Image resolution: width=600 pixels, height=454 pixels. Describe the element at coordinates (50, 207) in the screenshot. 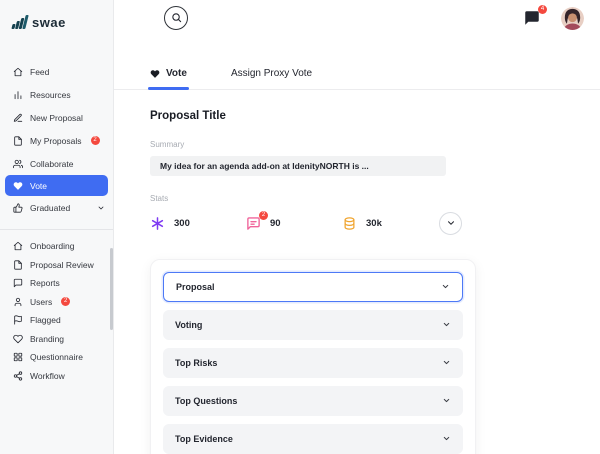

I see `sidebar-item-label: Graduated` at that location.